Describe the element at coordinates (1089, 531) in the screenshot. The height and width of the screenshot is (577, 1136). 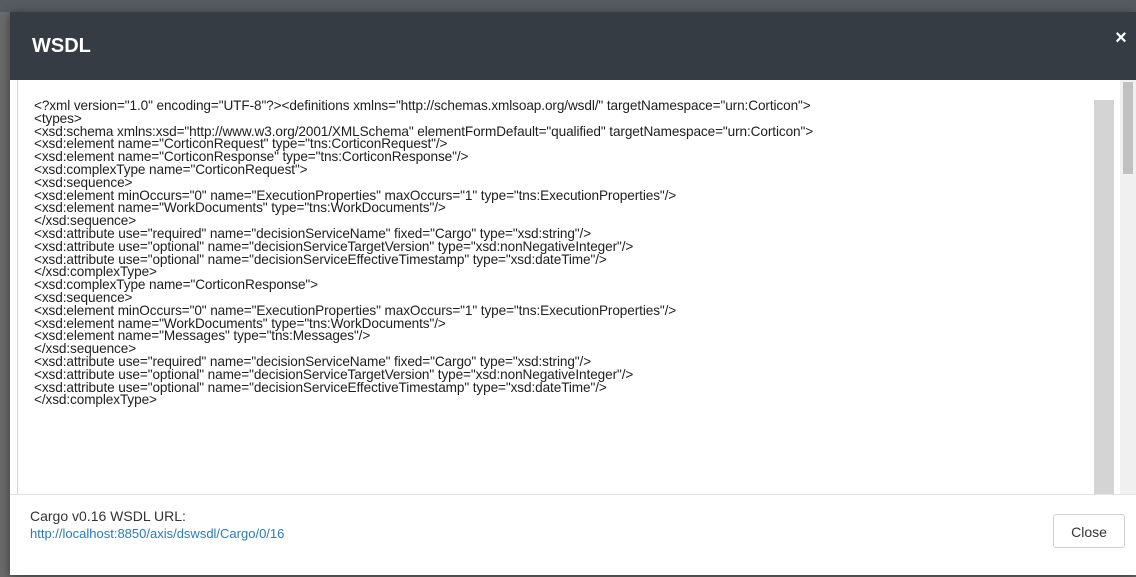
I see `close-button: Close` at that location.